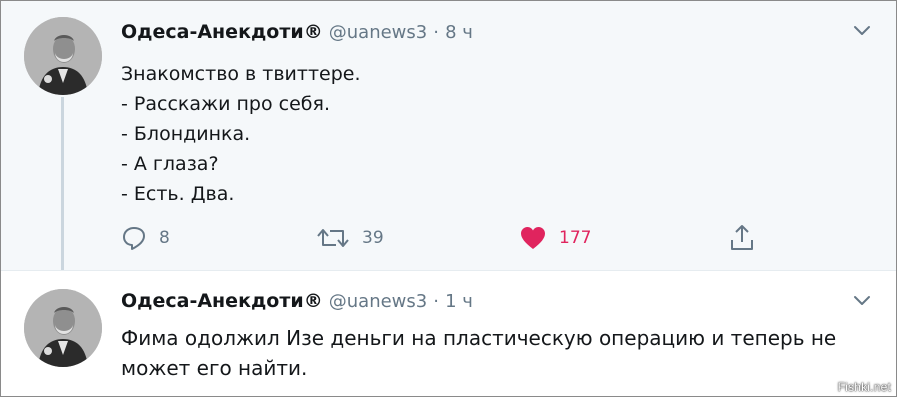 This screenshot has height=397, width=897. Describe the element at coordinates (225, 104) in the screenshot. I see `tweet-line: - Расскажи про себя.` at that location.